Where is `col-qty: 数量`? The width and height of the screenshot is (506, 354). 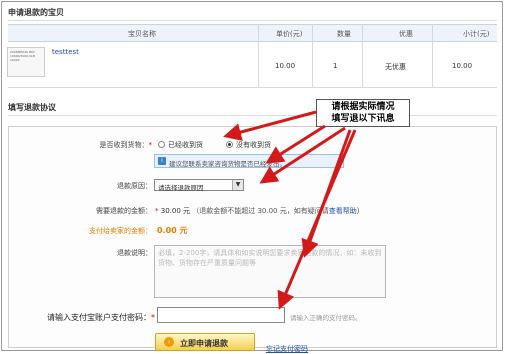
col-qty: 数量 is located at coordinates (344, 34).